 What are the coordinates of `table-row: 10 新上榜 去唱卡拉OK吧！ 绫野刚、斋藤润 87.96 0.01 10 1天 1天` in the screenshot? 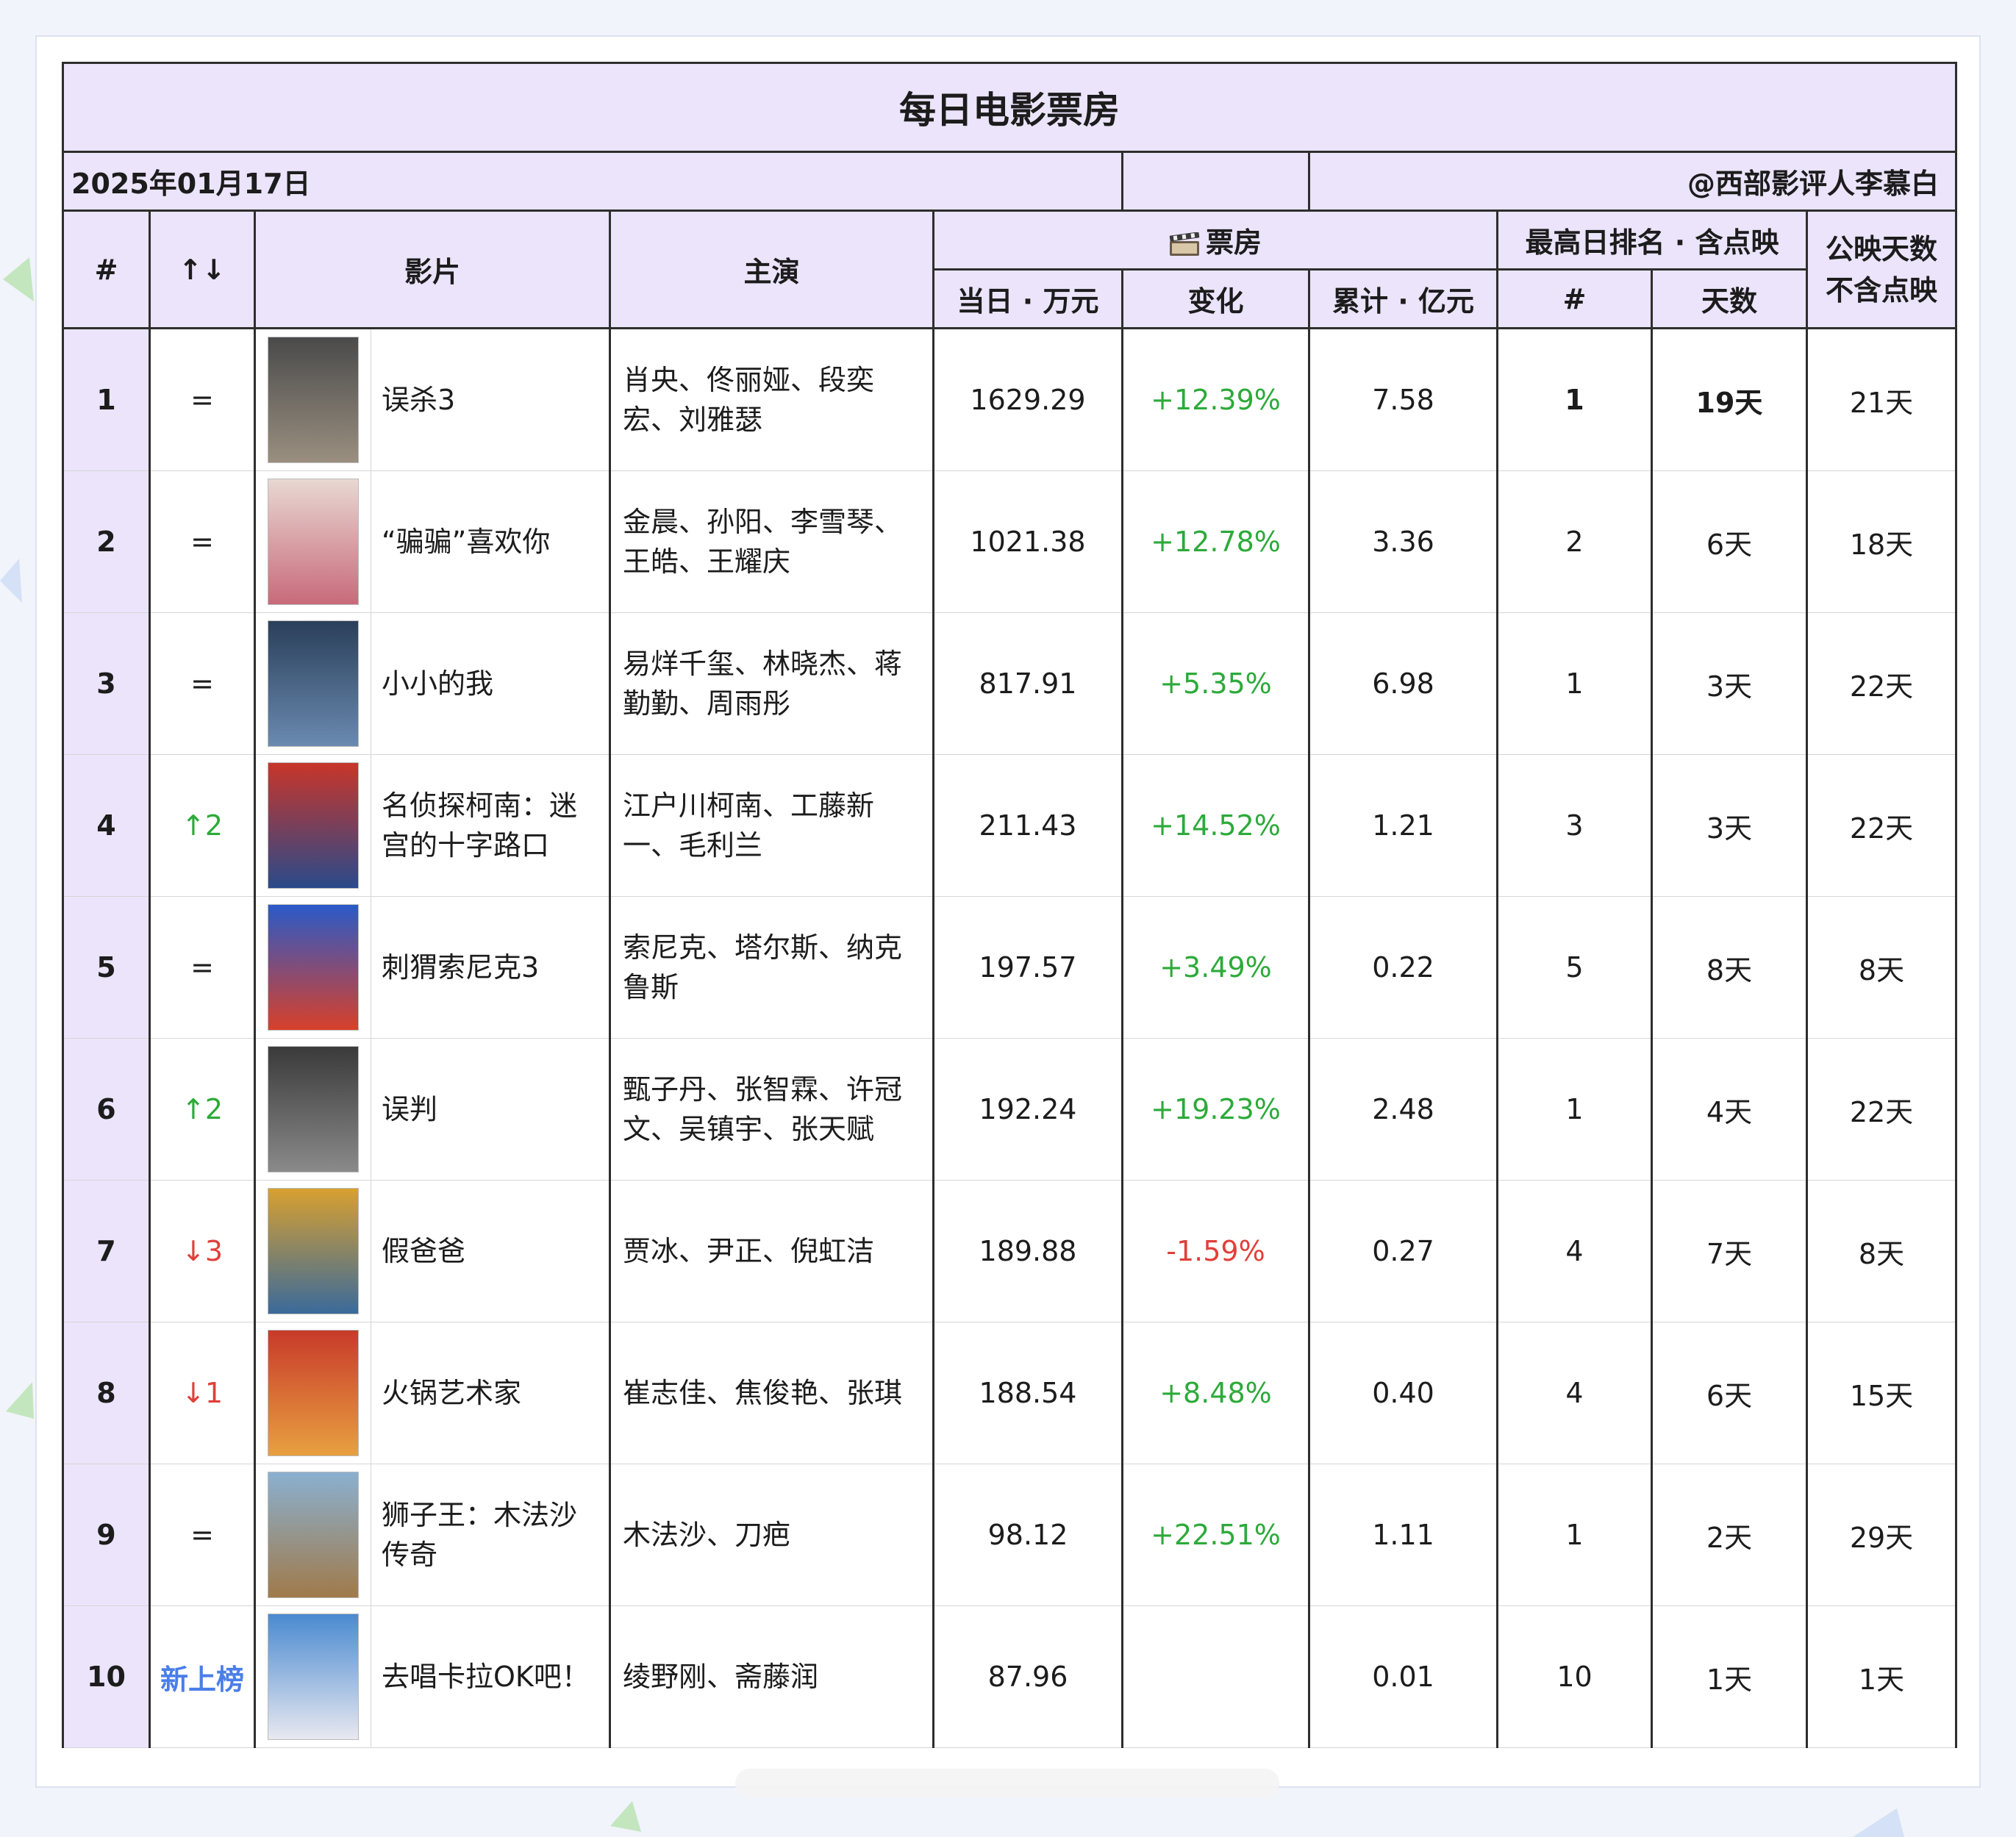 It's located at (1010, 1676).